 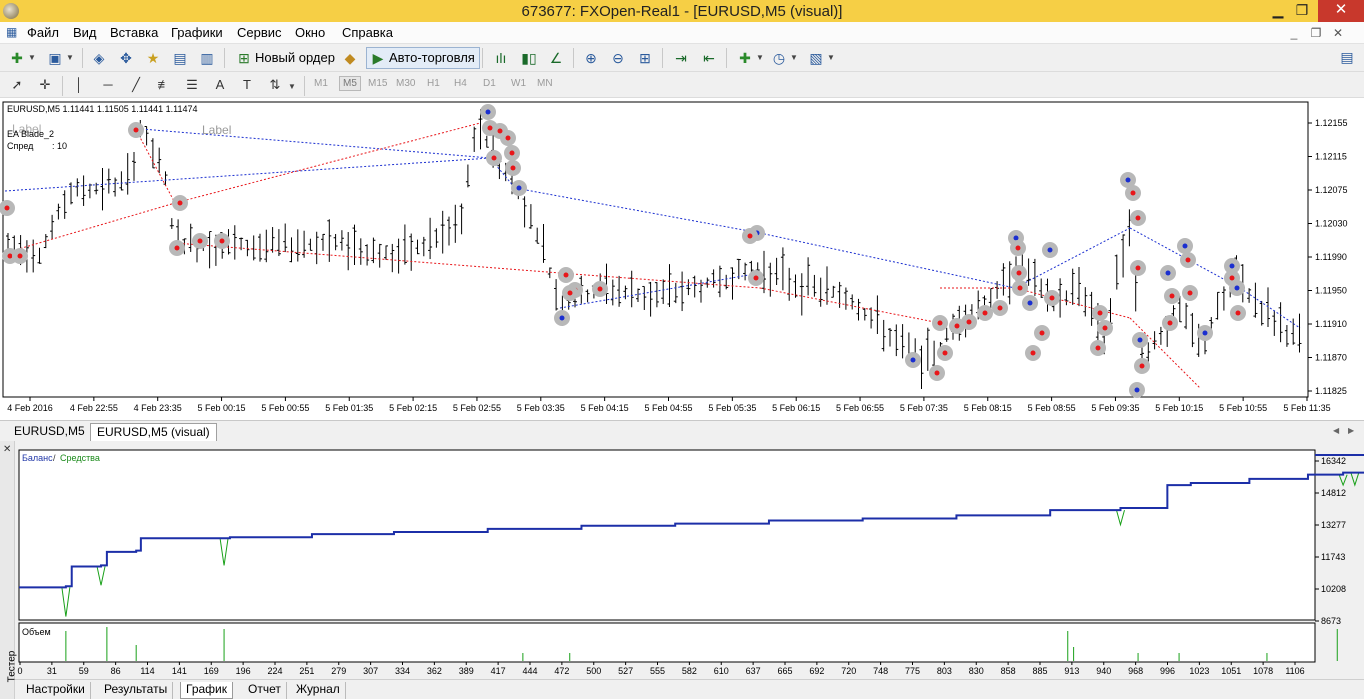 What do you see at coordinates (134, 32) in the screenshot?
I see `menu-insert: Вставка` at bounding box center [134, 32].